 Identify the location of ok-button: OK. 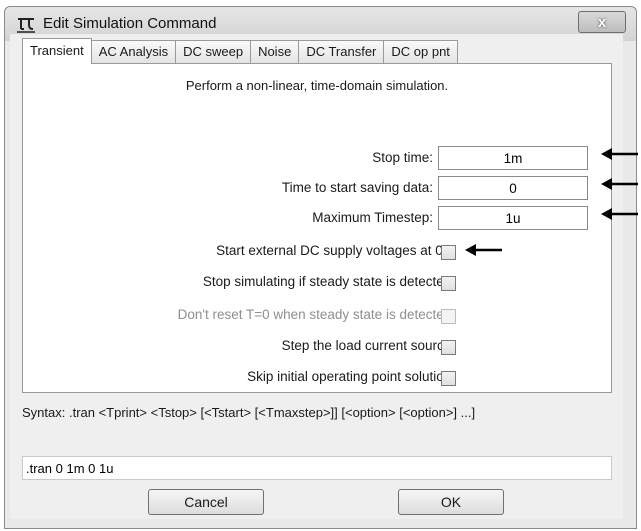
(451, 502).